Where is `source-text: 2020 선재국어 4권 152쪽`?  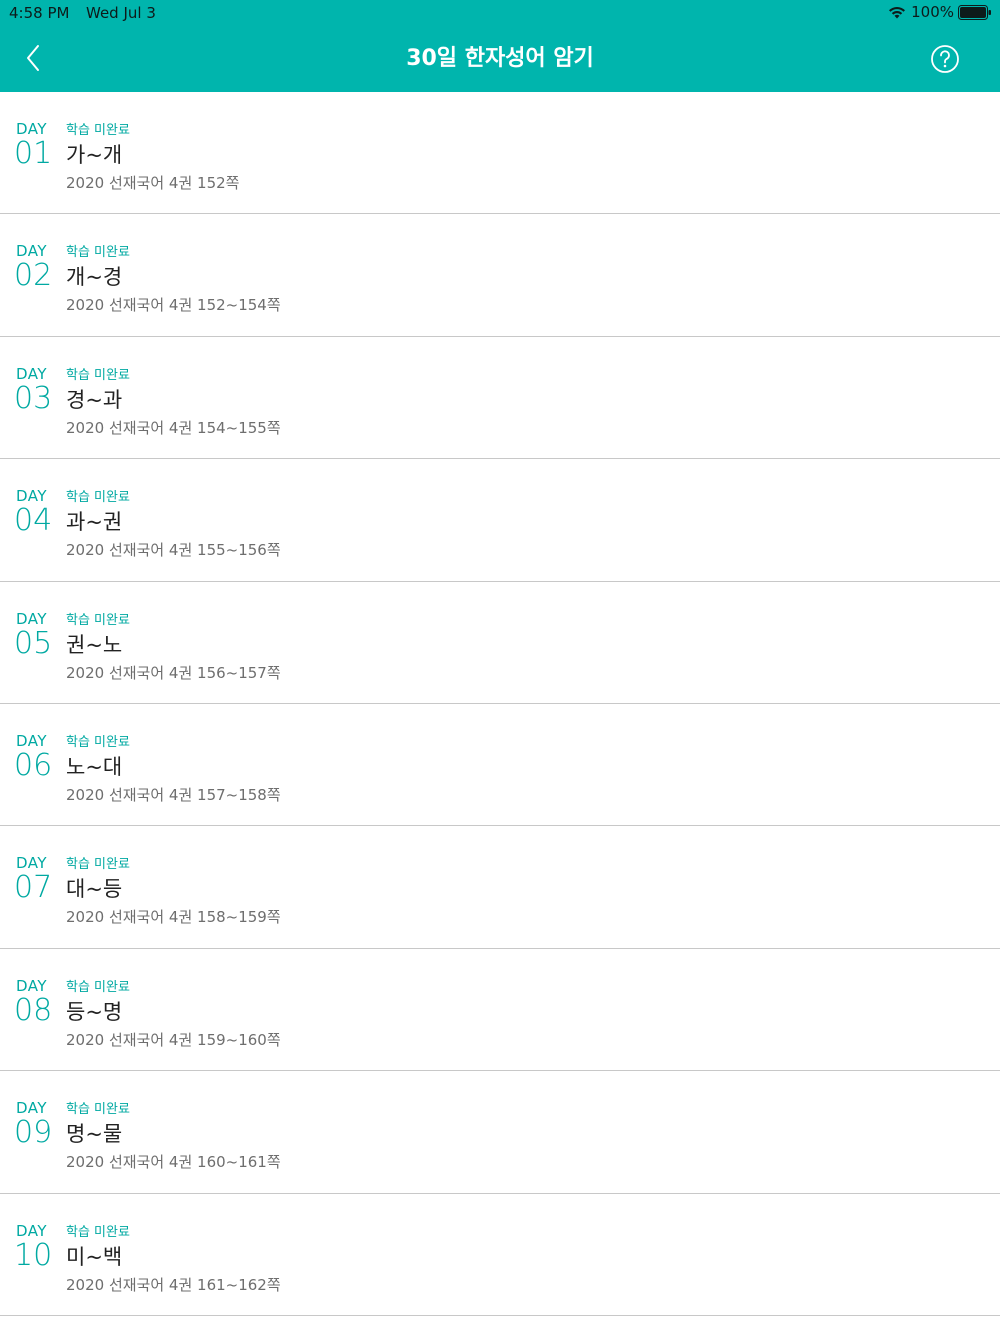
source-text: 2020 선재국어 4권 152쪽 is located at coordinates (153, 183).